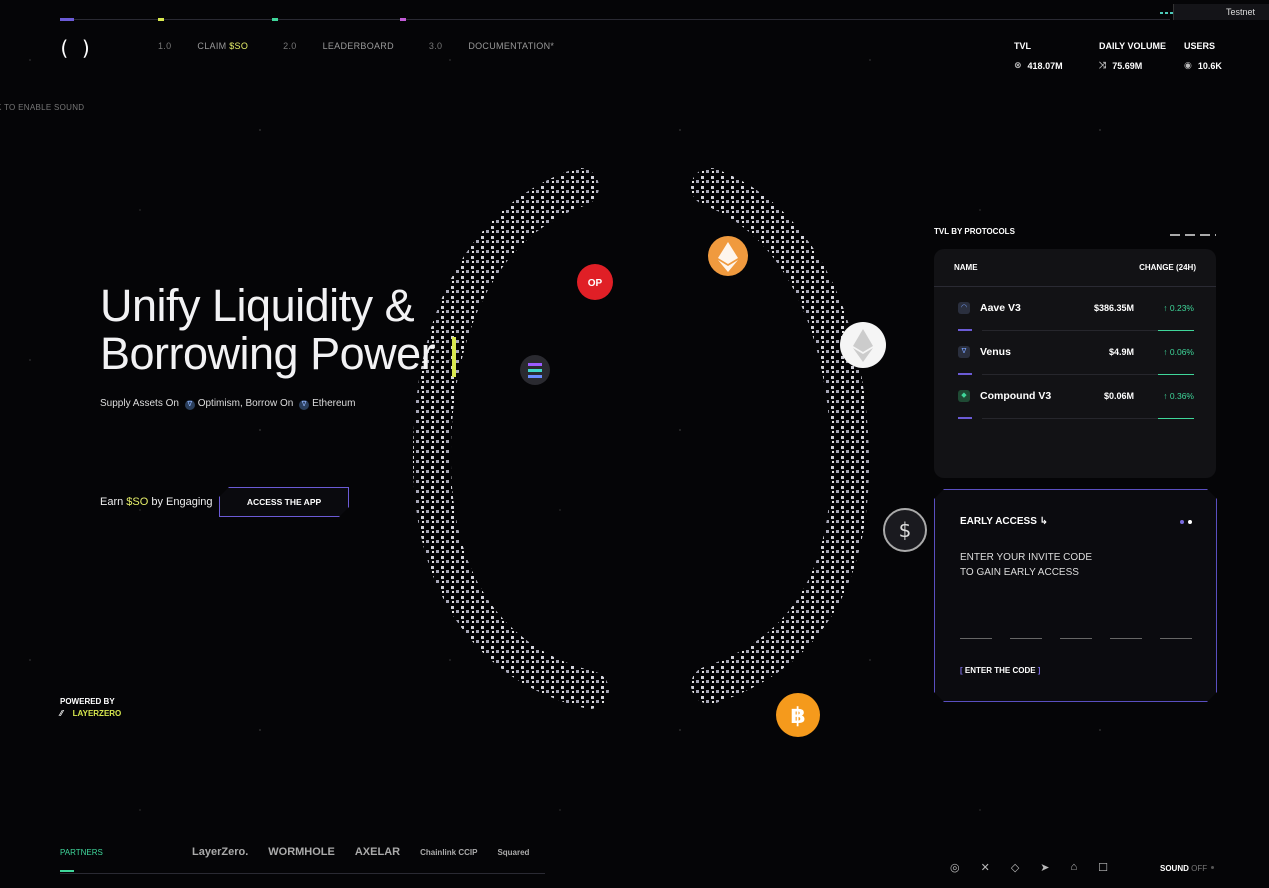 The width and height of the screenshot is (1269, 888). Describe the element at coordinates (513, 852) in the screenshot. I see `partner-pi-squared: Squared` at that location.